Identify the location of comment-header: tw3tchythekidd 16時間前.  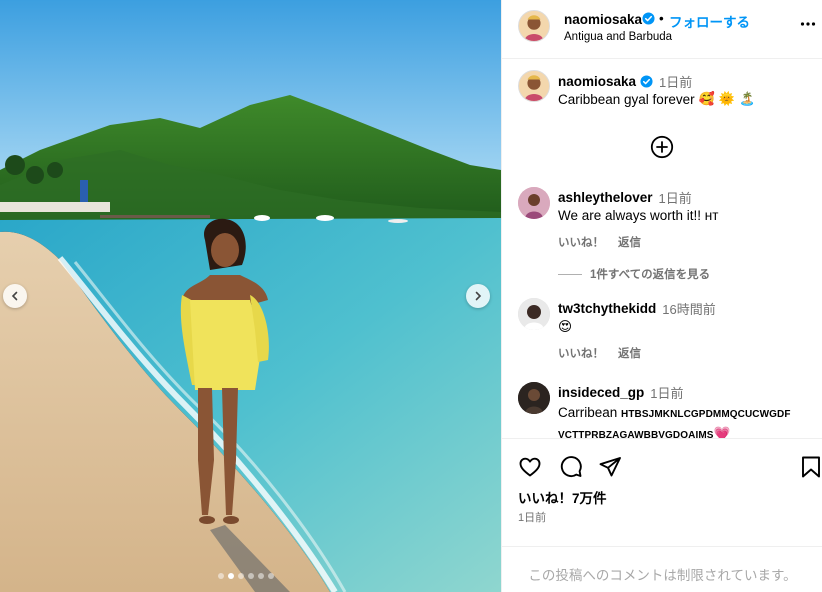
(637, 308).